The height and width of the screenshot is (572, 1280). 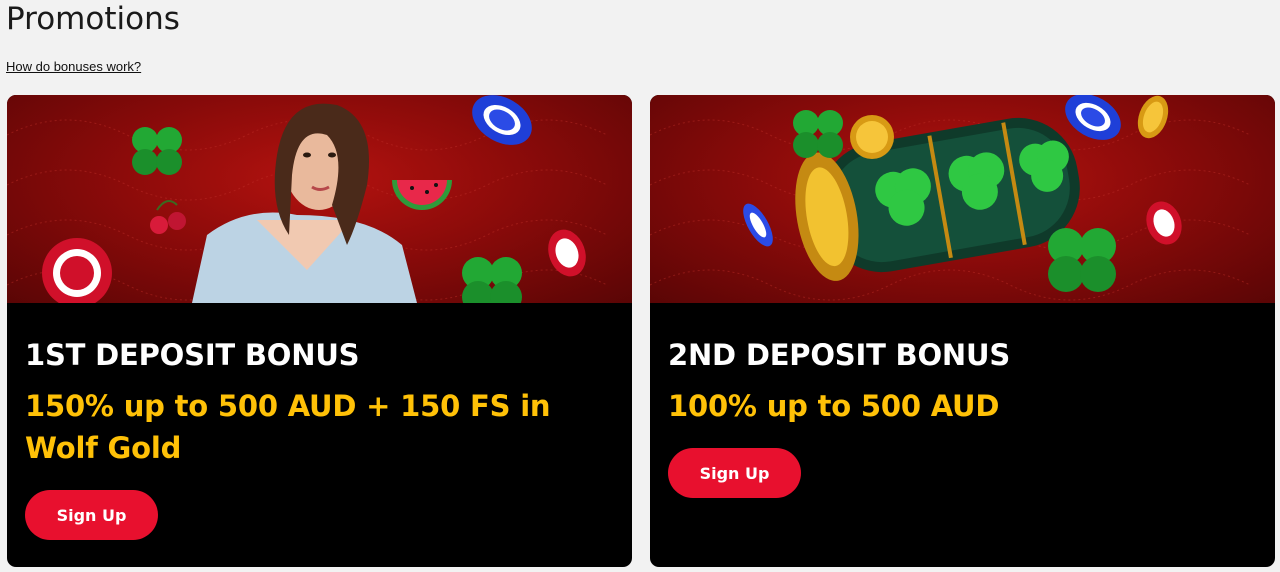 I want to click on bonus-offer: 150% up to 500 AUD + 150 FS in Wolf Gold, so click(x=288, y=427).